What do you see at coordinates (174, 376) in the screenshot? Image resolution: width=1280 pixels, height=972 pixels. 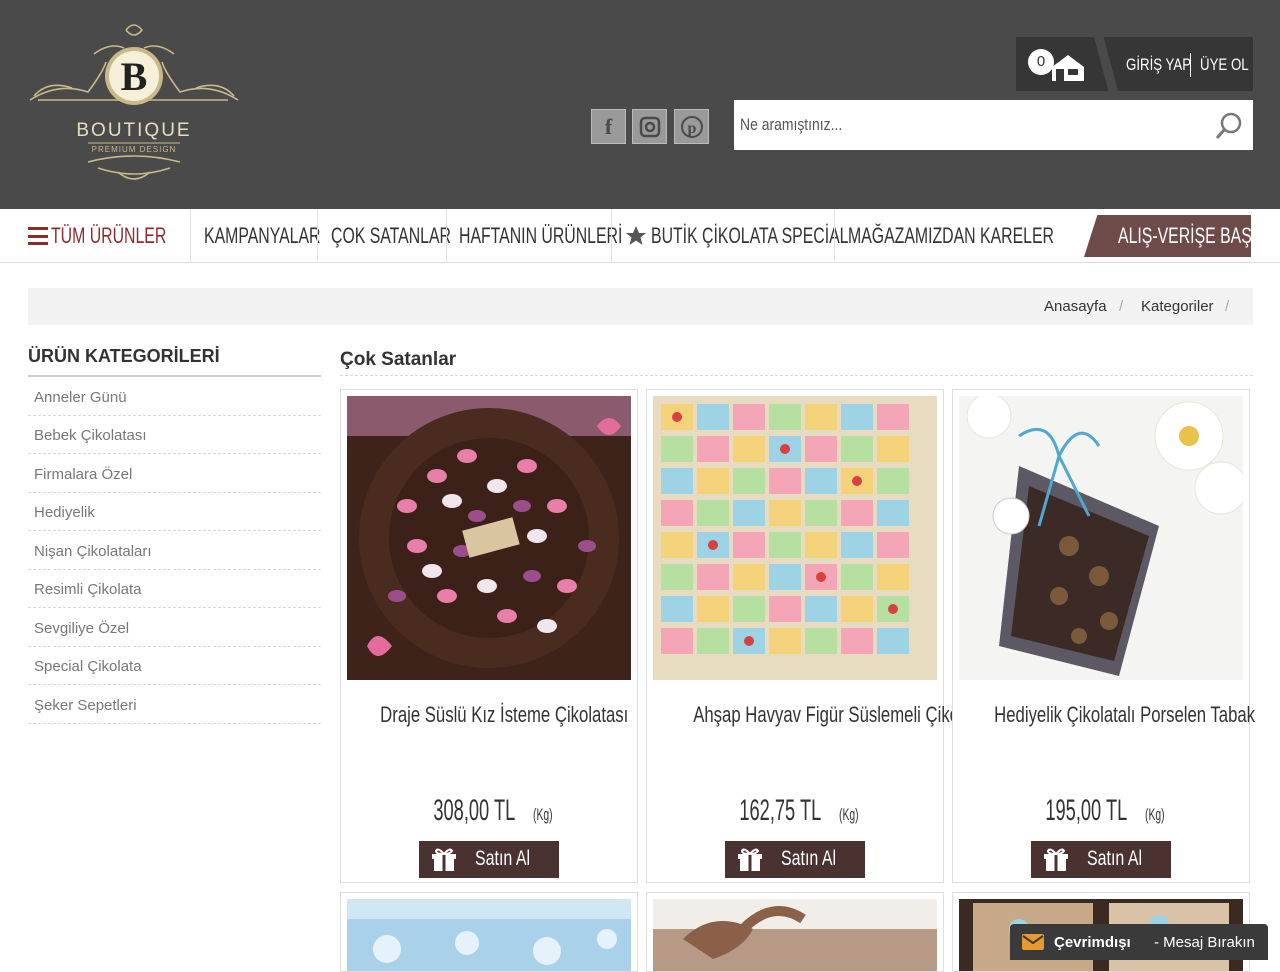 I see `sidebar-rule` at bounding box center [174, 376].